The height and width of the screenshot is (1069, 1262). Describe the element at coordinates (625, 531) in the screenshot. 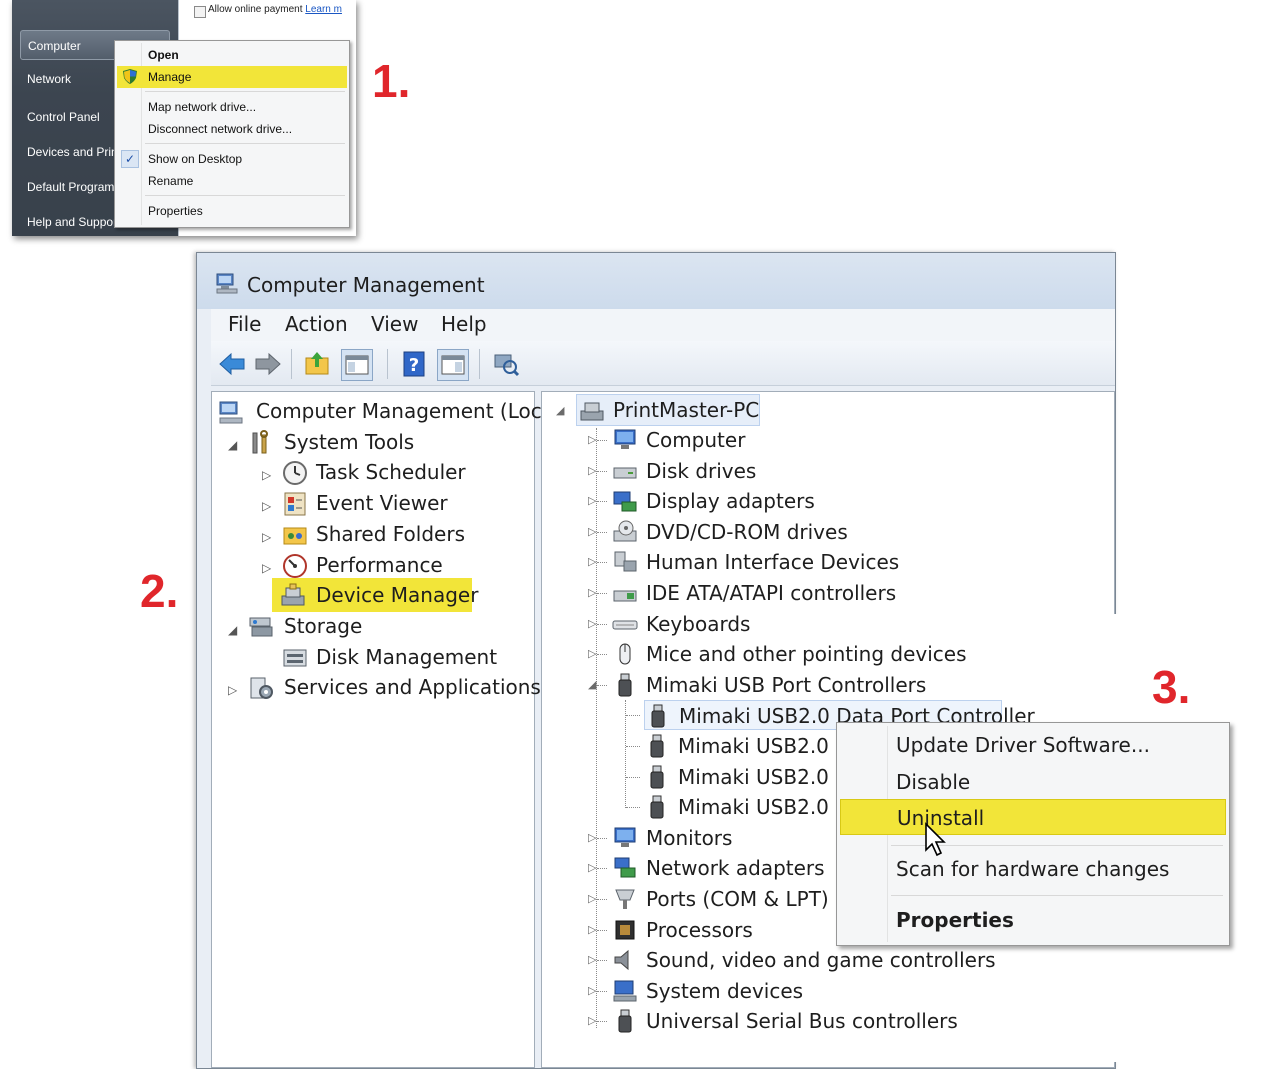

I see `dvd-drive-icon` at that location.